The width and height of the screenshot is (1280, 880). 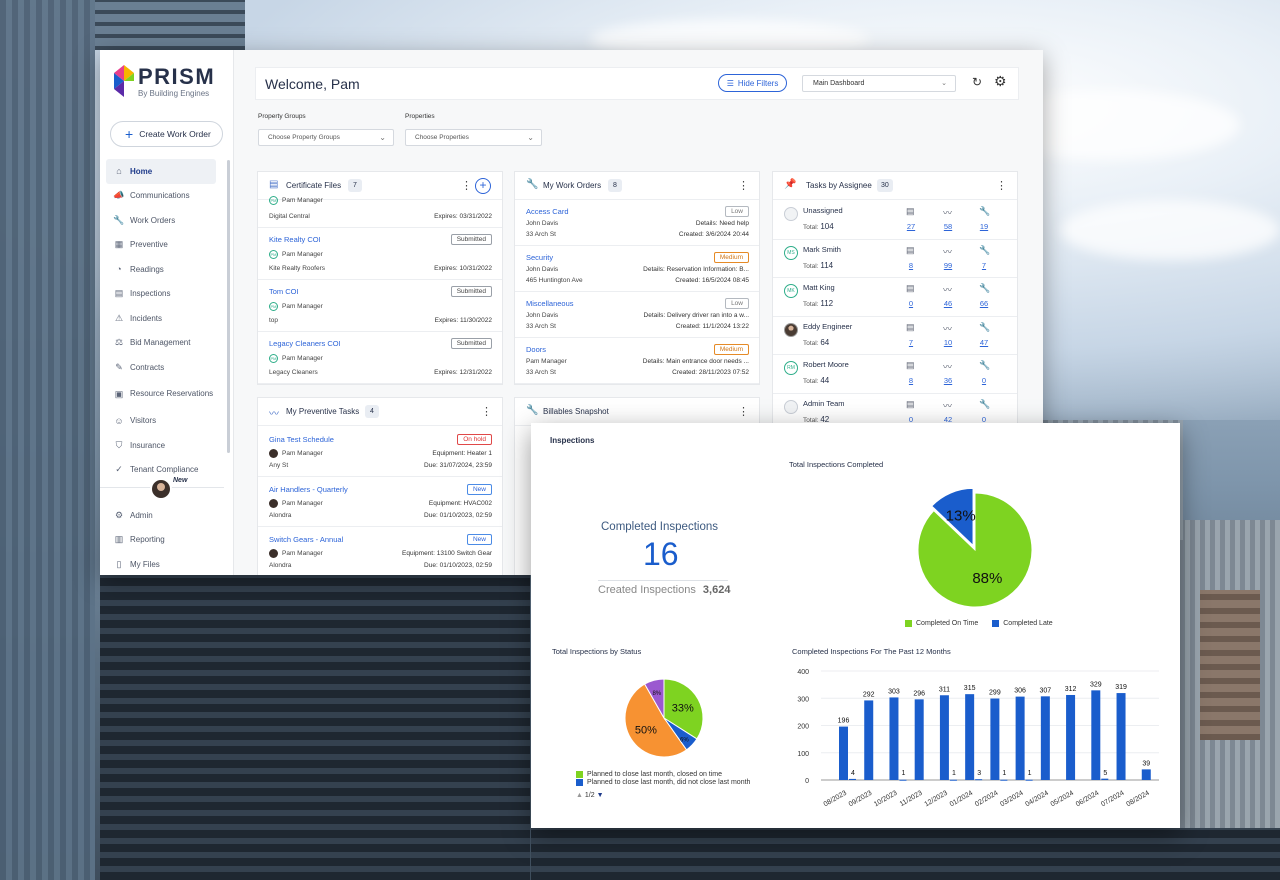 What do you see at coordinates (306, 539) in the screenshot?
I see `preventive-title-link: Switch Gears - Annual` at bounding box center [306, 539].